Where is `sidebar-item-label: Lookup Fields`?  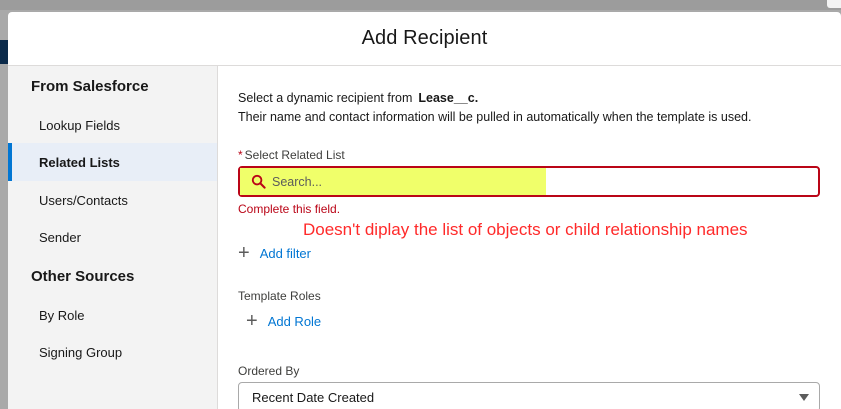
sidebar-item-label: Lookup Fields is located at coordinates (79, 125).